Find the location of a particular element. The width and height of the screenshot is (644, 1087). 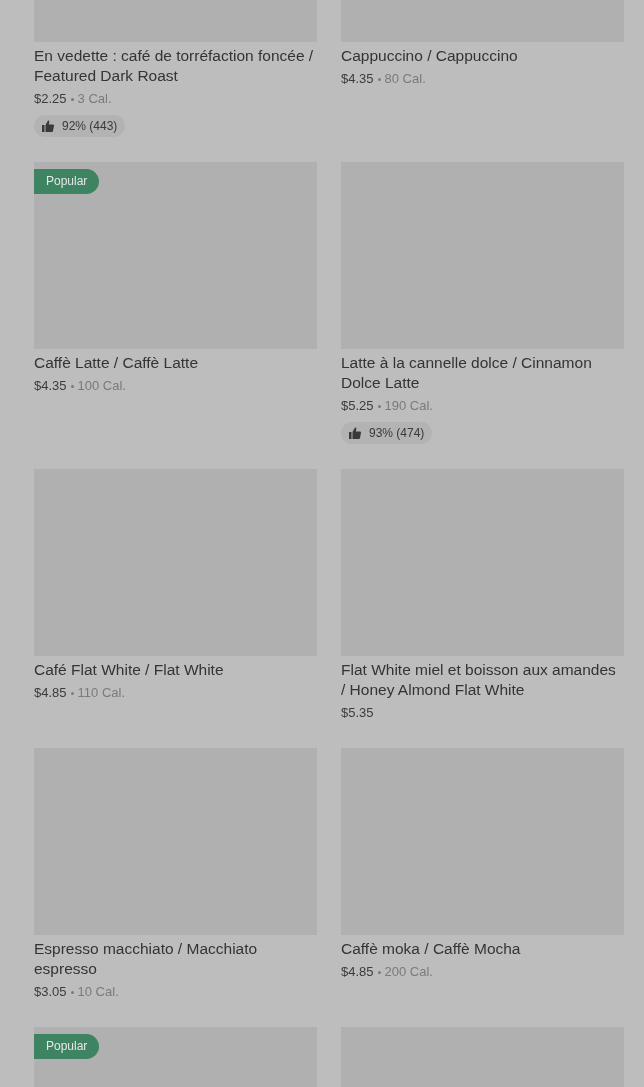

calories: 3 Cal. is located at coordinates (94, 99).